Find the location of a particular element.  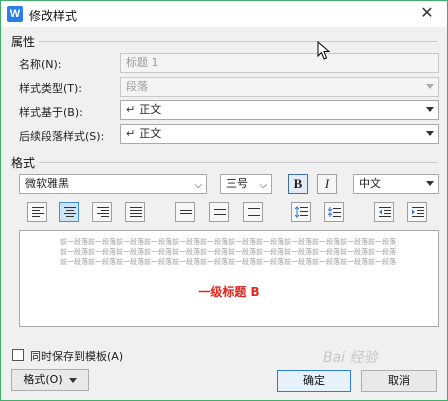

double-spacing-icon is located at coordinates (254, 212).